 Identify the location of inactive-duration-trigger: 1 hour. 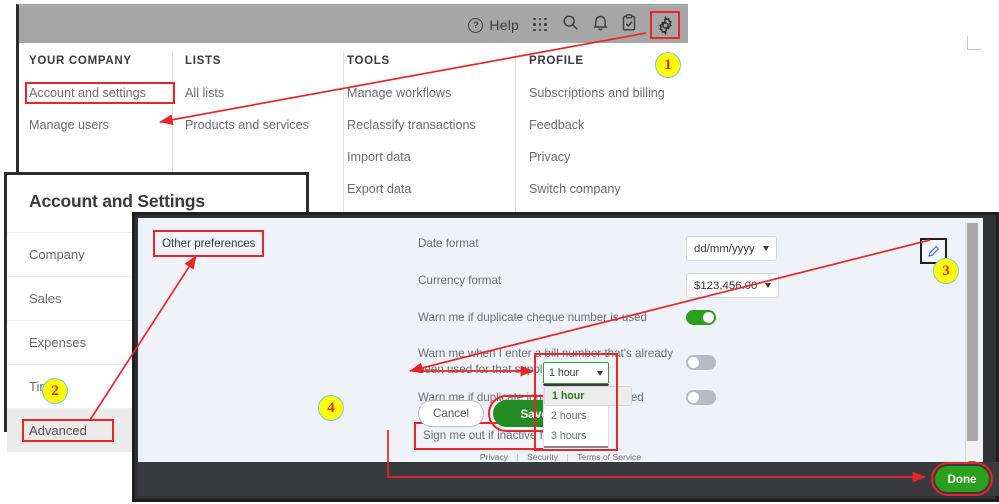
(576, 373).